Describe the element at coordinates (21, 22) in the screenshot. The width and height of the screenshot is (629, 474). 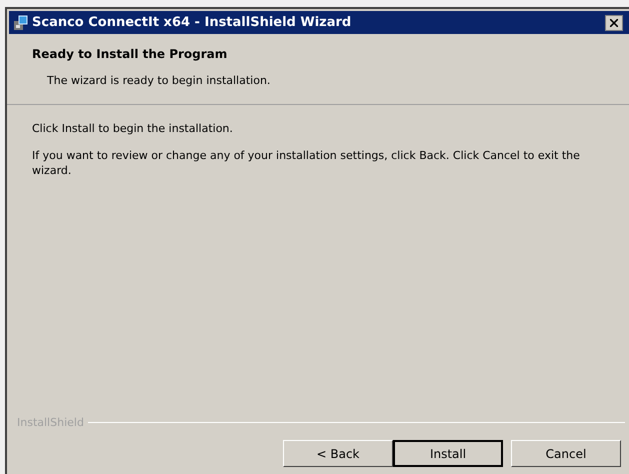
I see `installer-icon` at that location.